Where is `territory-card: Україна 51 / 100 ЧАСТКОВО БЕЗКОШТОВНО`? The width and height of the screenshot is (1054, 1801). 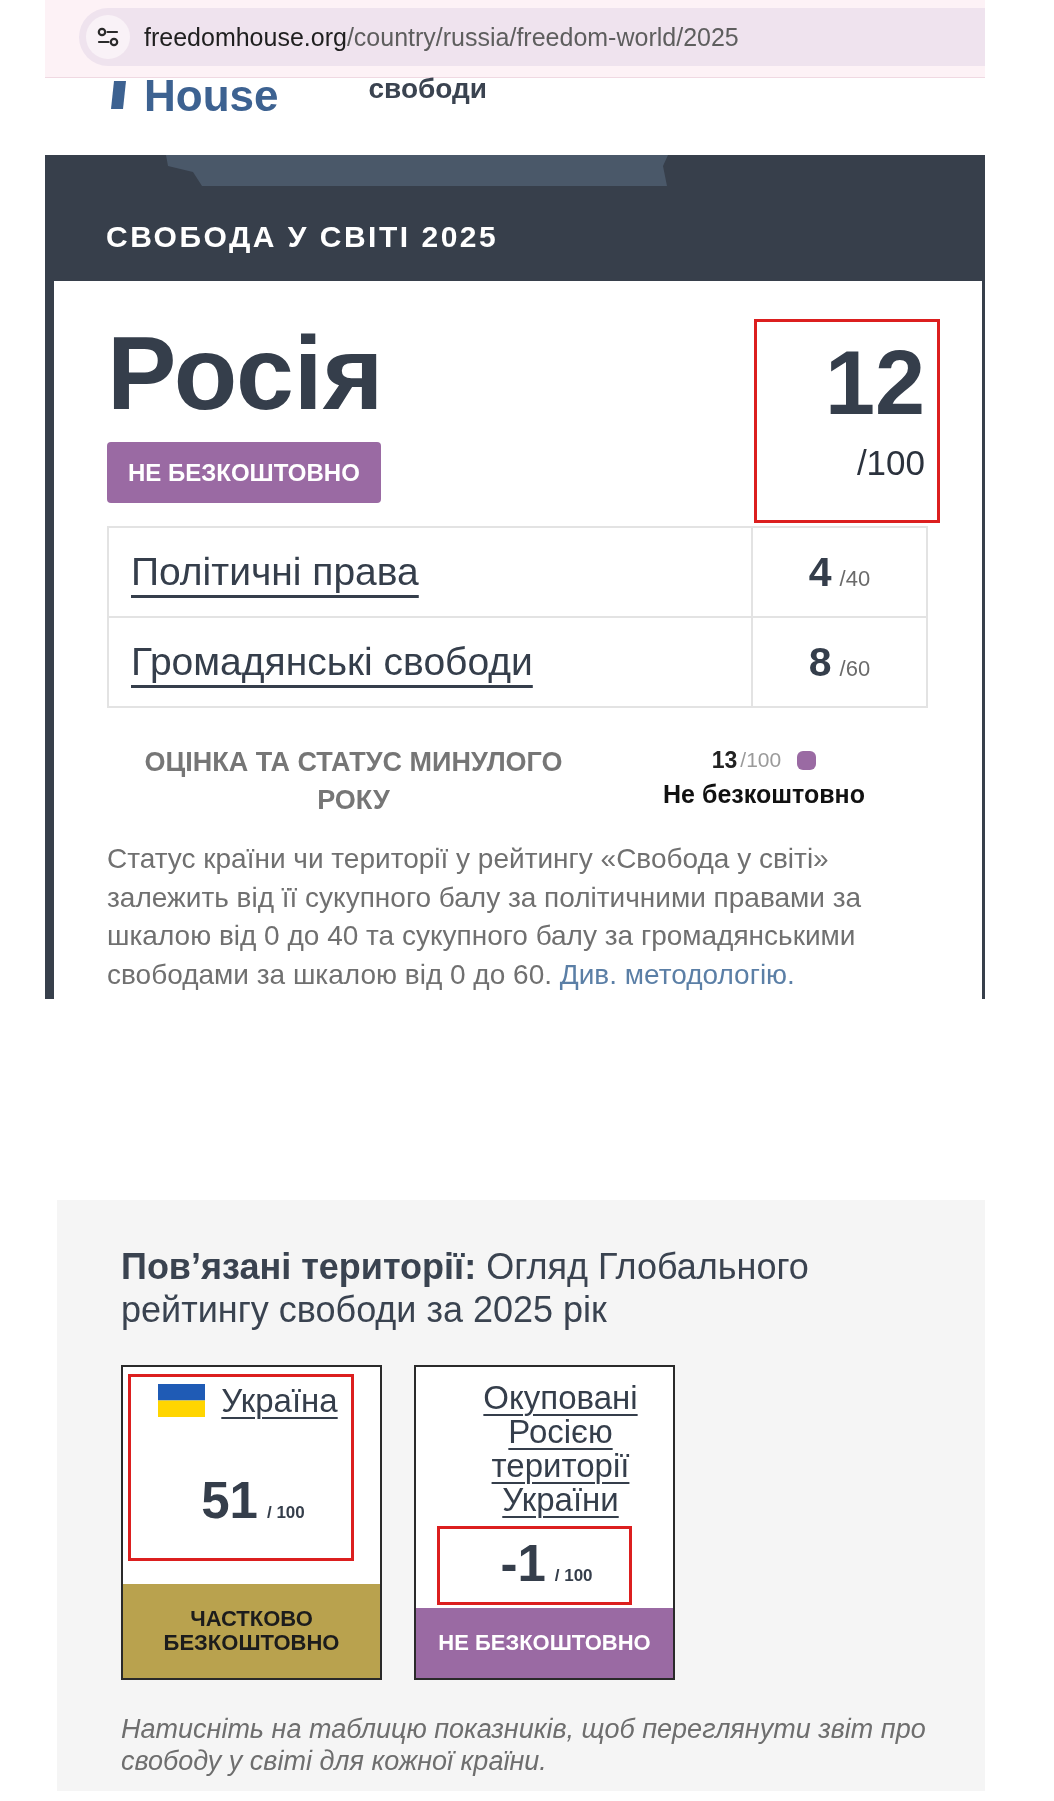 territory-card: Україна 51 / 100 ЧАСТКОВО БЕЗКОШТОВНО is located at coordinates (251, 1522).